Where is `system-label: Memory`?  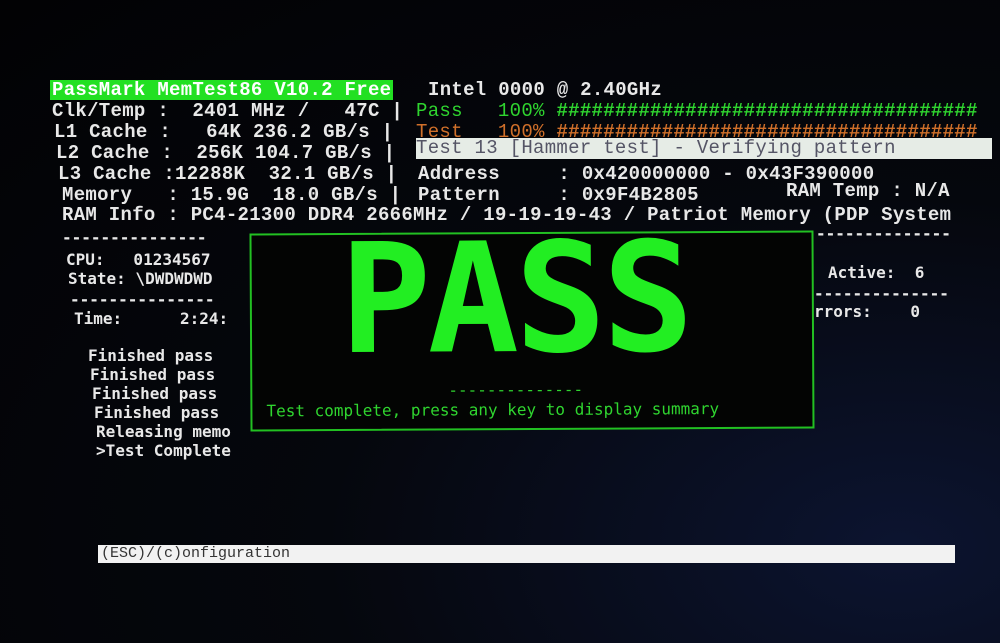
system-label: Memory is located at coordinates (109, 195).